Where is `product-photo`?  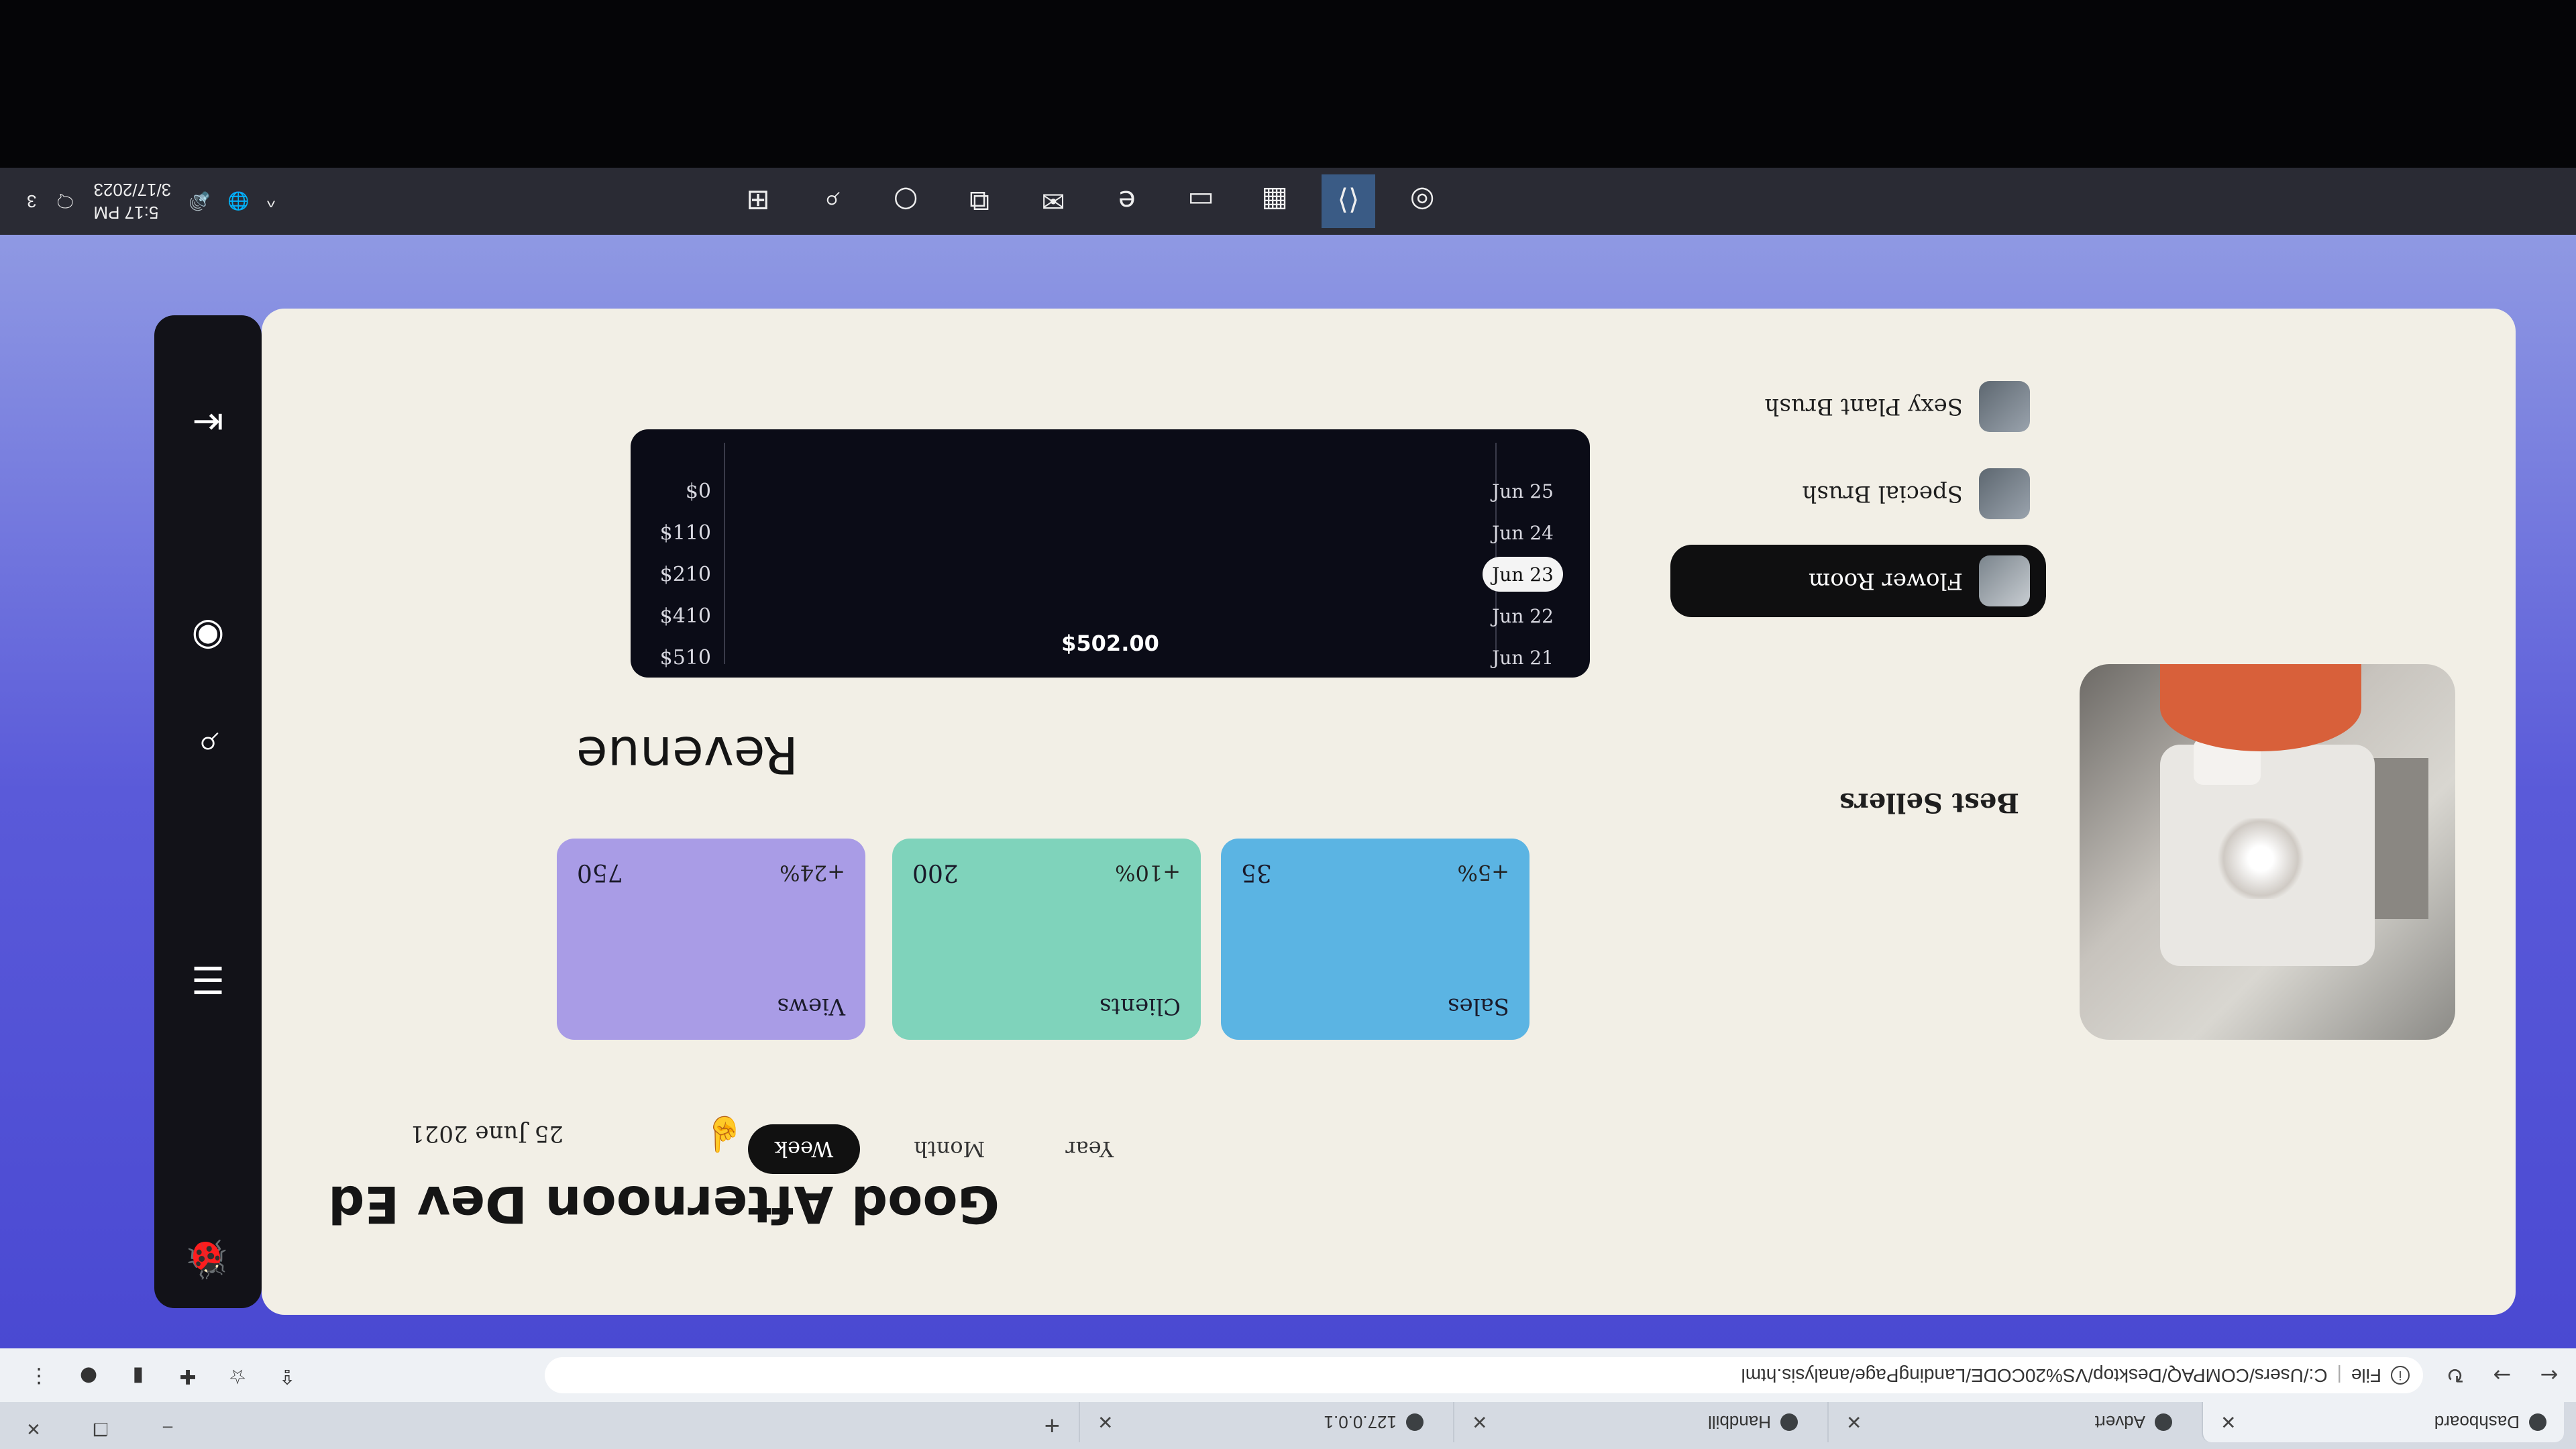 product-photo is located at coordinates (2267, 852).